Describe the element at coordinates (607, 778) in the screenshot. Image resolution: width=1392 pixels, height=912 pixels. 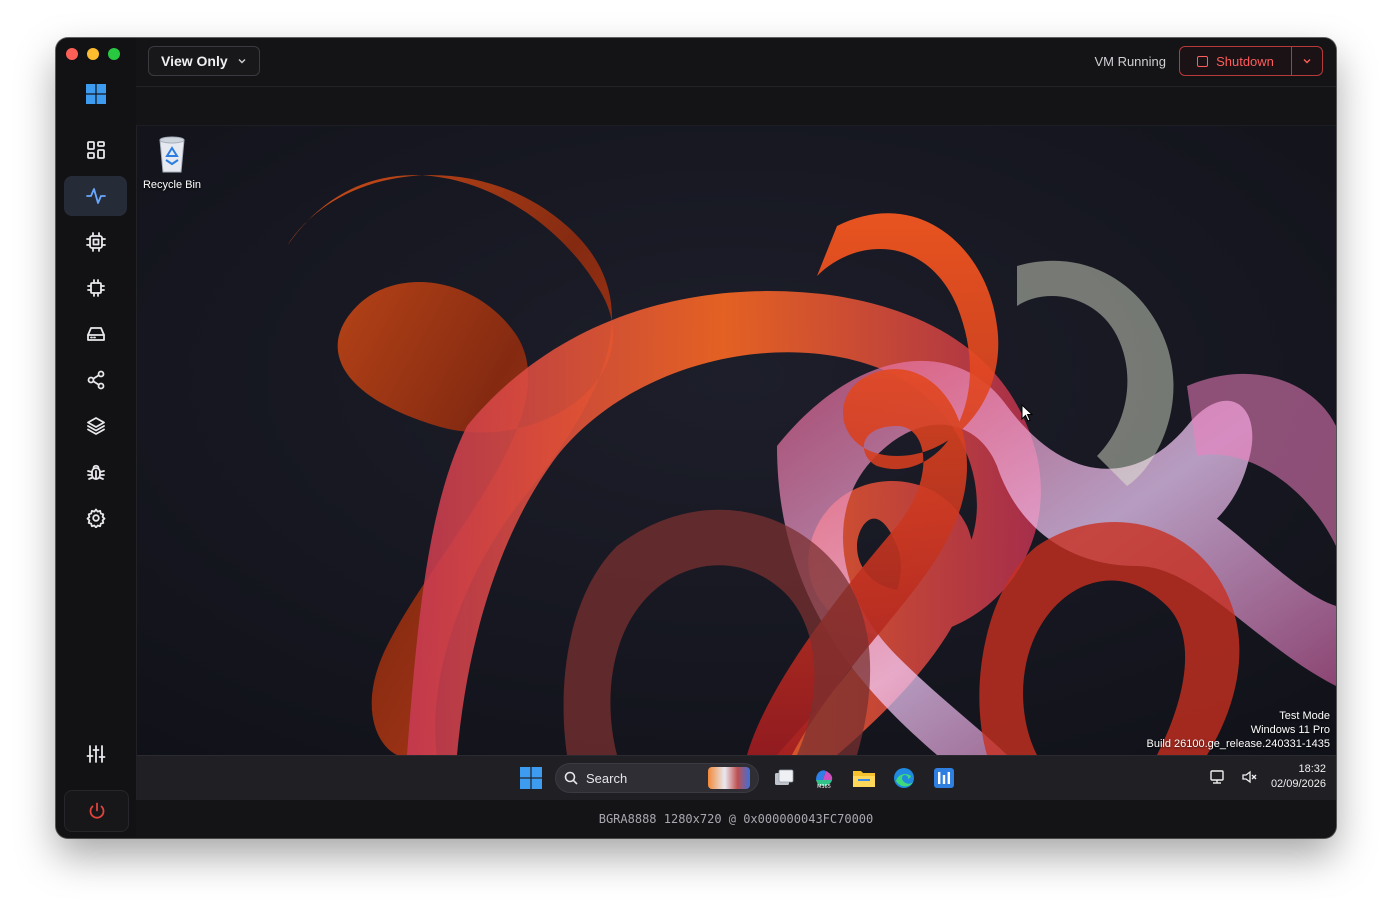
I see `search-placeholder: Search` at that location.